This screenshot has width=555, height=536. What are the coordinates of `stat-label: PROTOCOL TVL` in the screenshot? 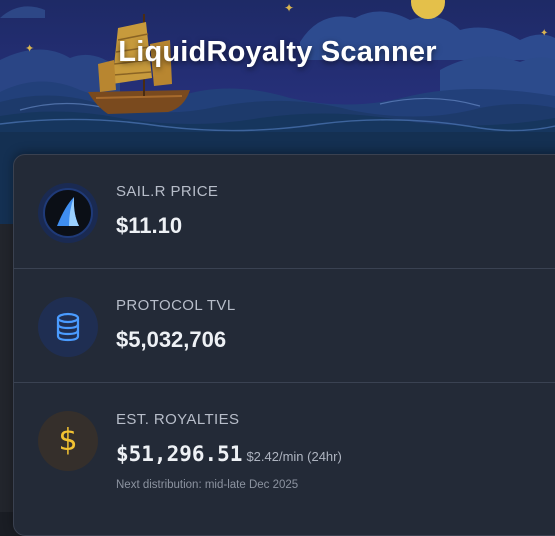 It's located at (176, 305).